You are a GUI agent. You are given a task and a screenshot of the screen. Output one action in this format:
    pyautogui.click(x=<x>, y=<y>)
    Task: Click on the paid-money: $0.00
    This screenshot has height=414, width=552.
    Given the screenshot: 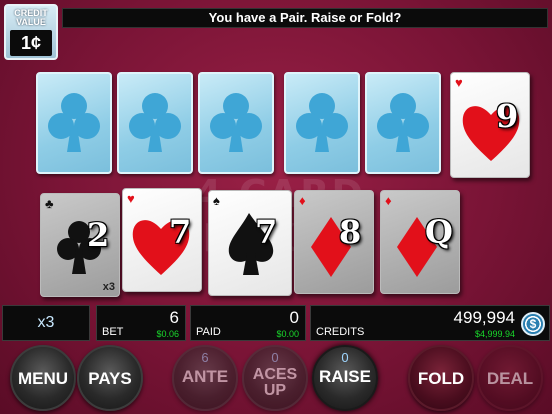 What is the action you would take?
    pyautogui.click(x=287, y=334)
    